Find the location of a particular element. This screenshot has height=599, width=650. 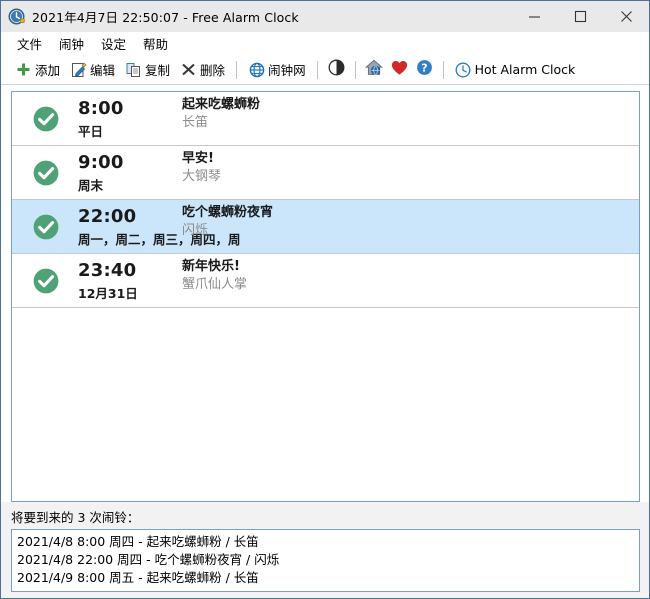

alarm-title: 吃个螺蛳粉夜宵 is located at coordinates (228, 212).